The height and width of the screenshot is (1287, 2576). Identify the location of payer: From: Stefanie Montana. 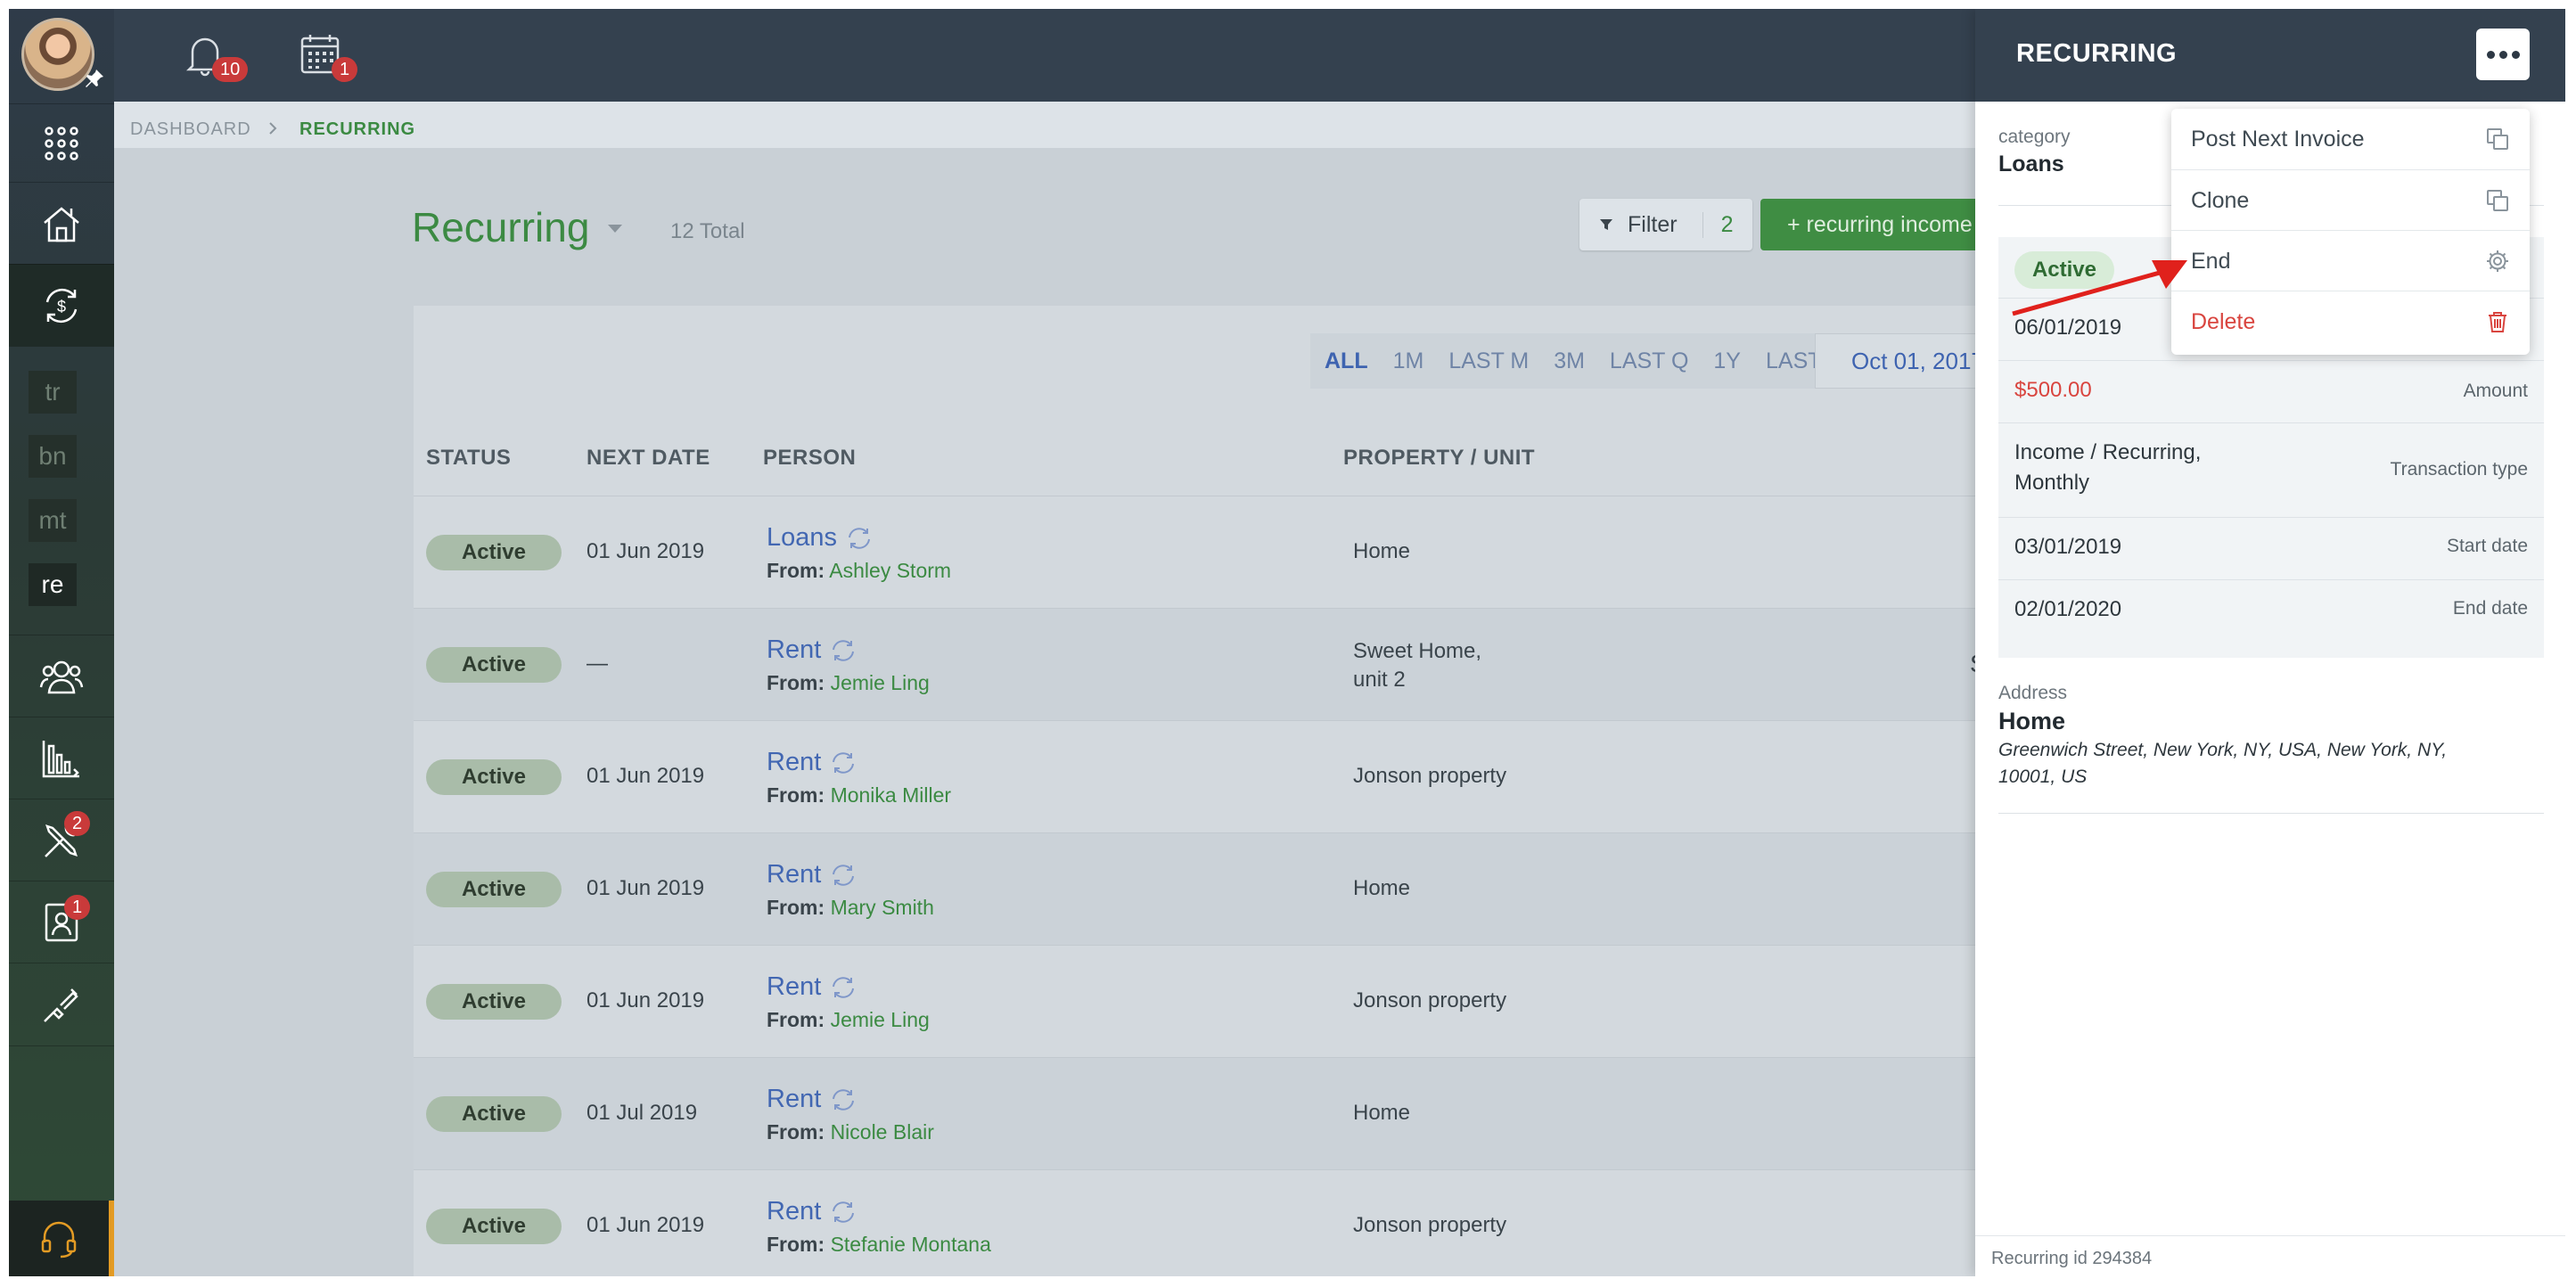
(879, 1245).